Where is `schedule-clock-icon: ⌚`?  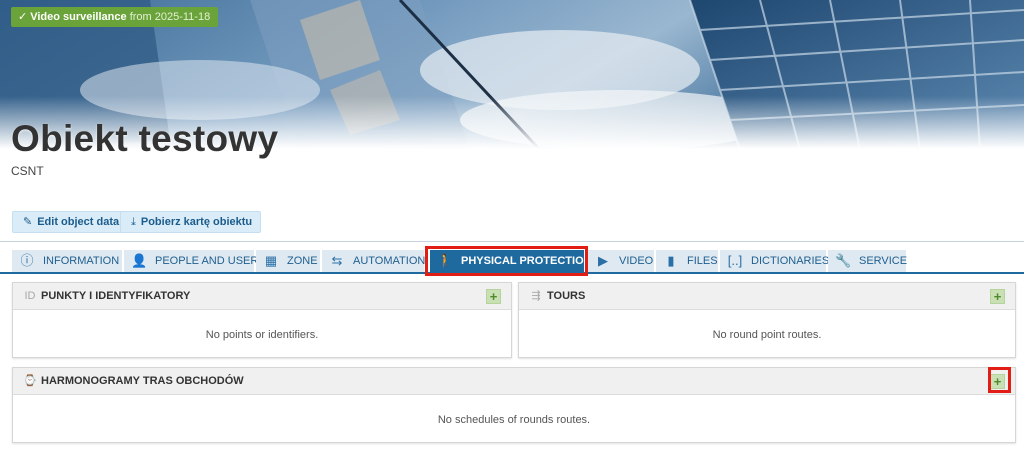
schedule-clock-icon: ⌚ is located at coordinates (30, 381).